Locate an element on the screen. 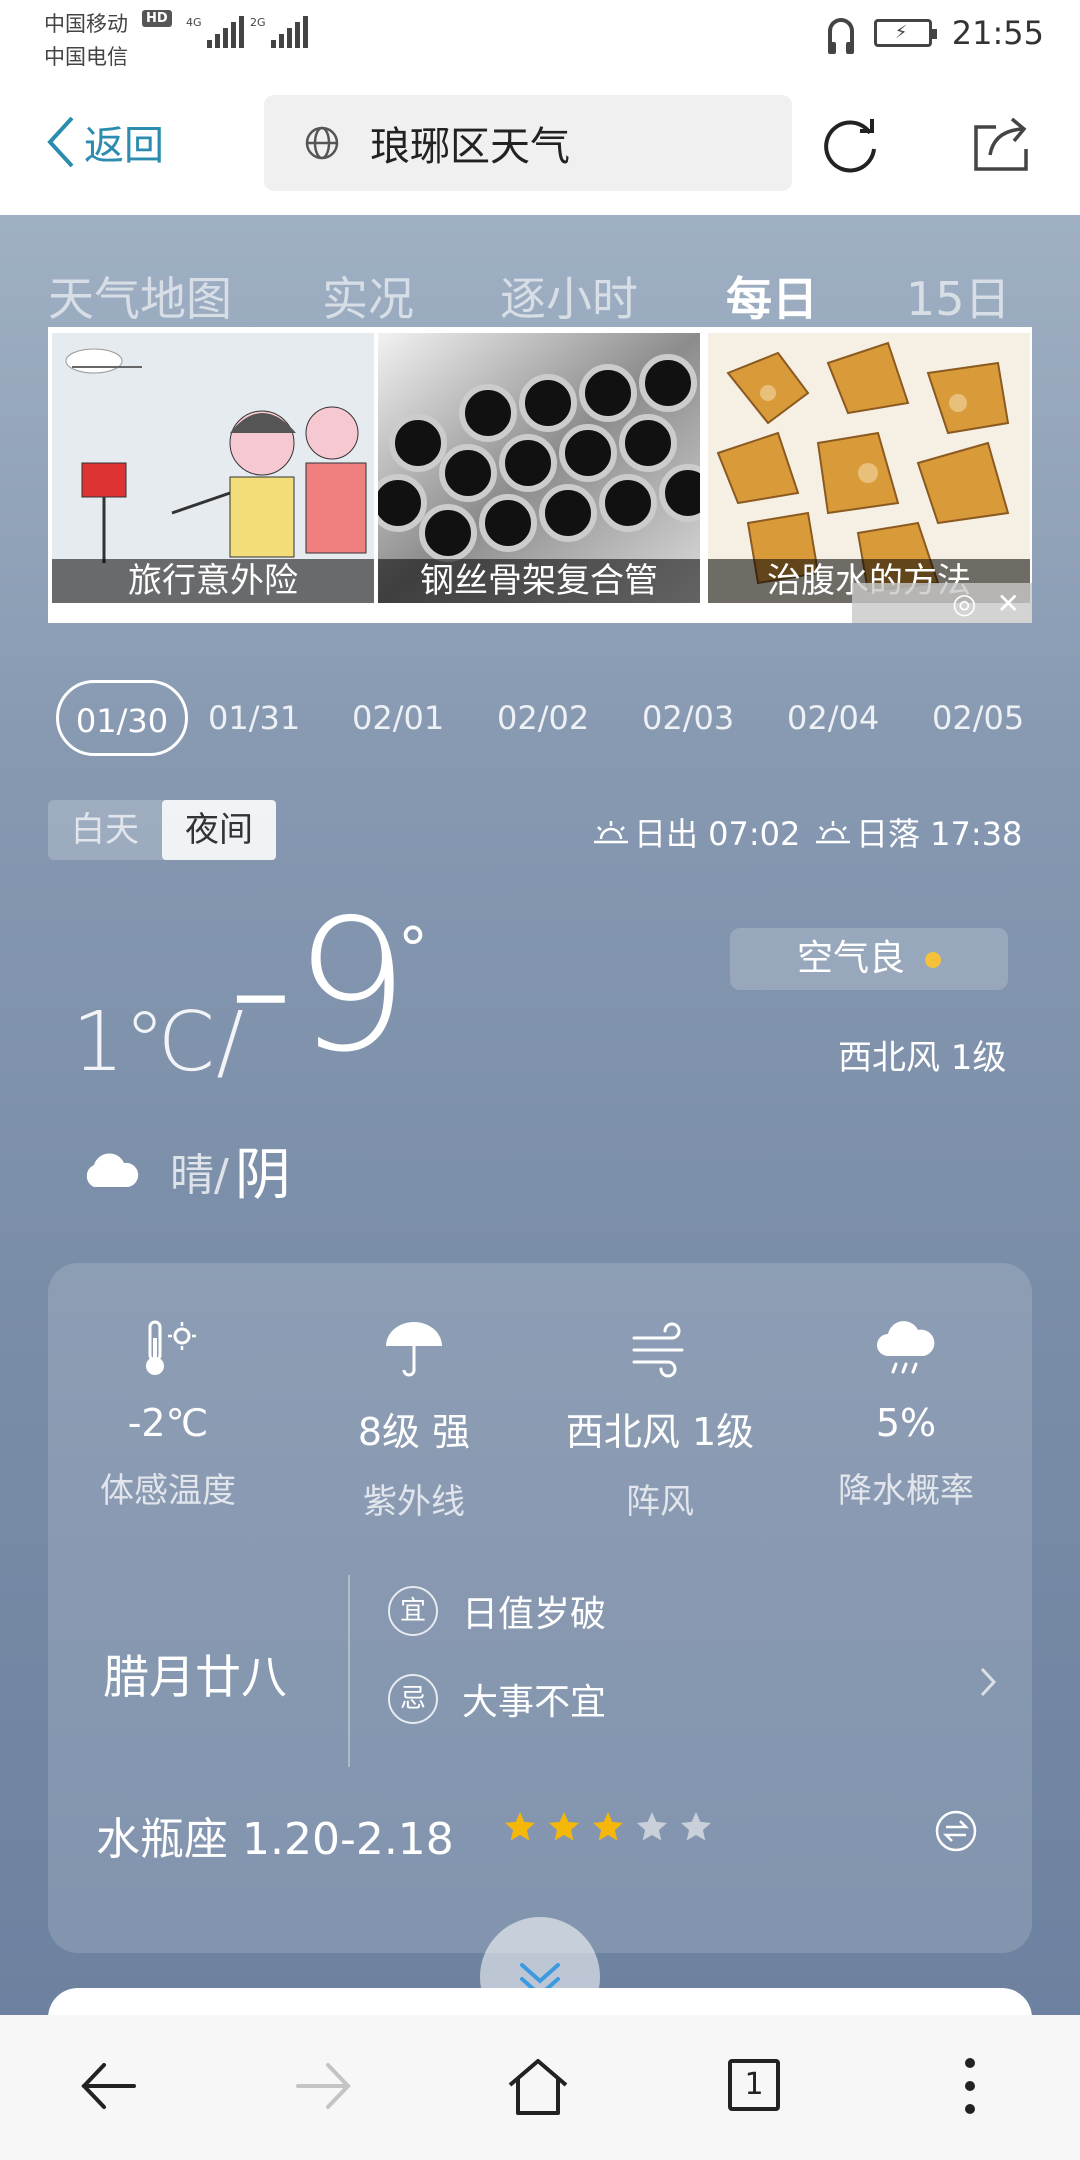 Image resolution: width=1080 pixels, height=2160 pixels. horoscope-stars is located at coordinates (608, 1827).